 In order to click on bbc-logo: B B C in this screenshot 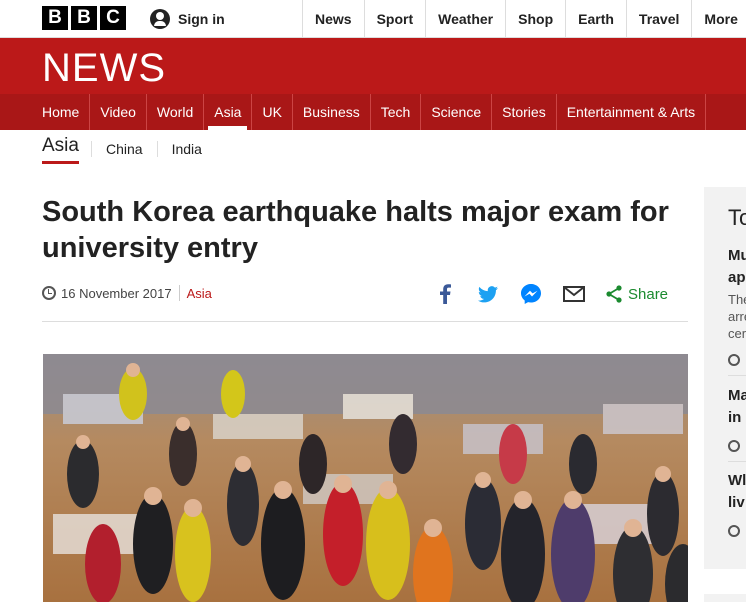, I will do `click(84, 18)`.